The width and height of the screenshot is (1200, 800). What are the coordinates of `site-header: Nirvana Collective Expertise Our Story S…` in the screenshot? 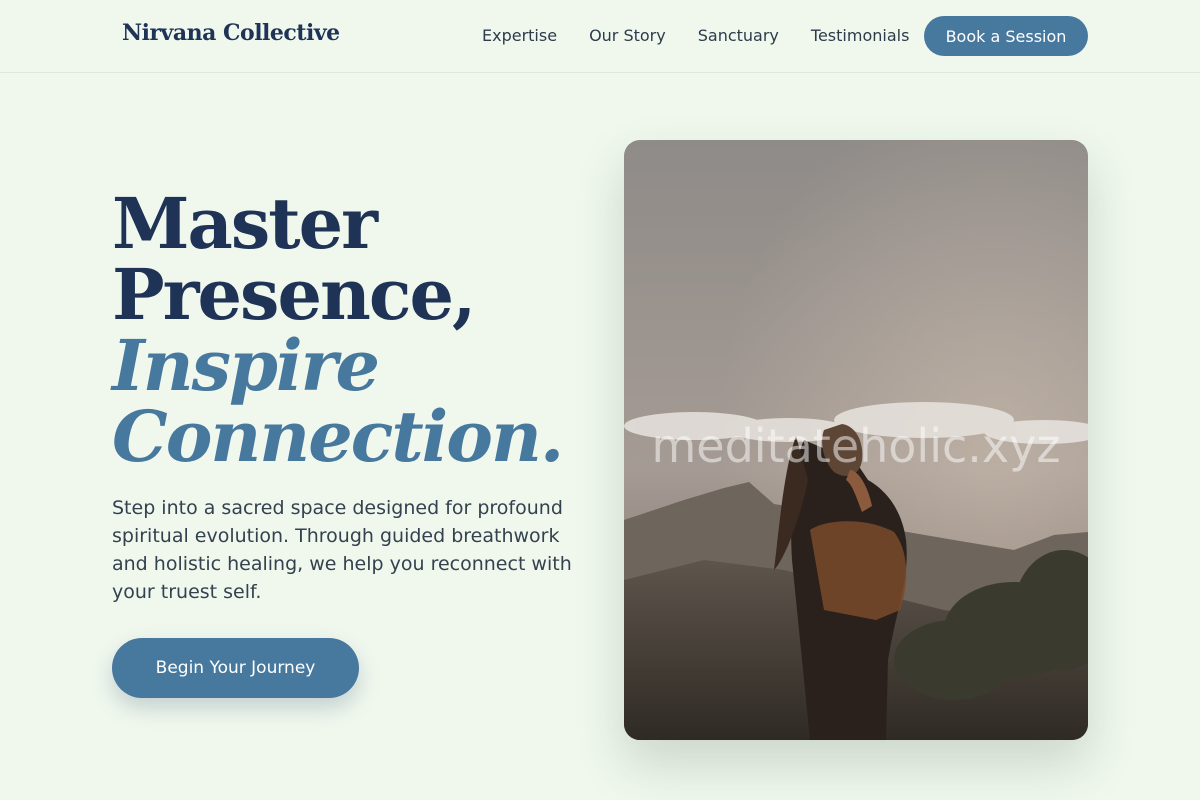 It's located at (600, 36).